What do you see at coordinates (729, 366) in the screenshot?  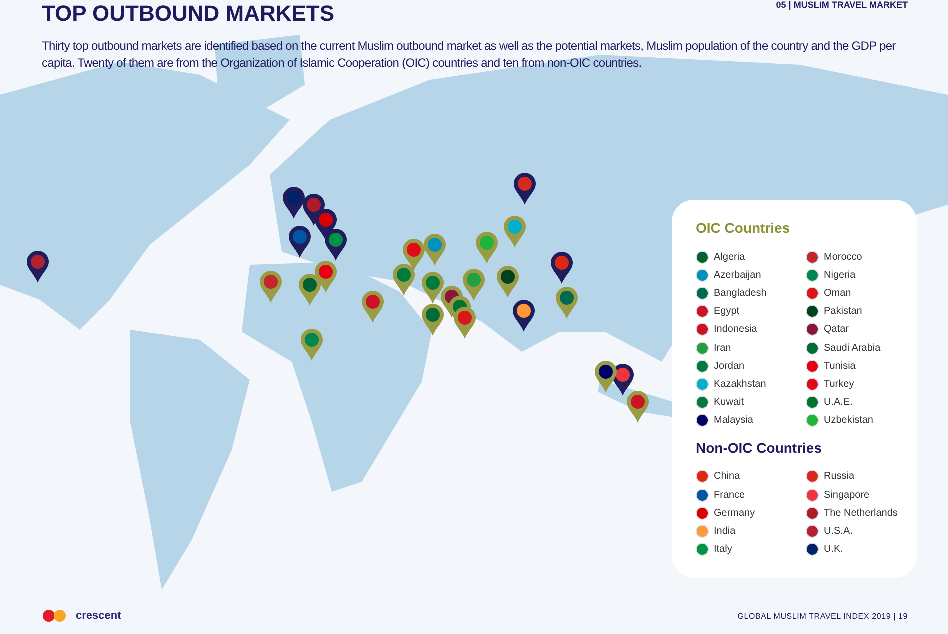 I see `country-name: Jordan` at bounding box center [729, 366].